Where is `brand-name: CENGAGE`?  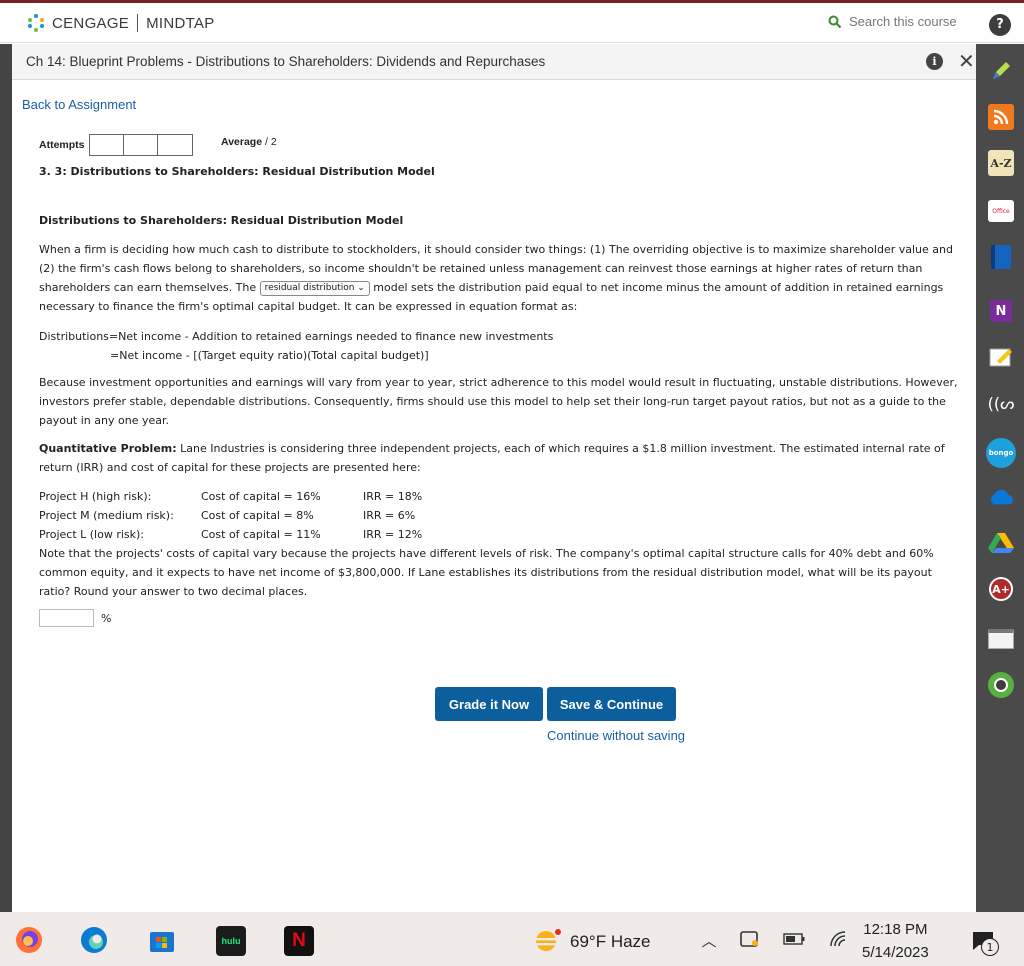 brand-name: CENGAGE is located at coordinates (91, 23).